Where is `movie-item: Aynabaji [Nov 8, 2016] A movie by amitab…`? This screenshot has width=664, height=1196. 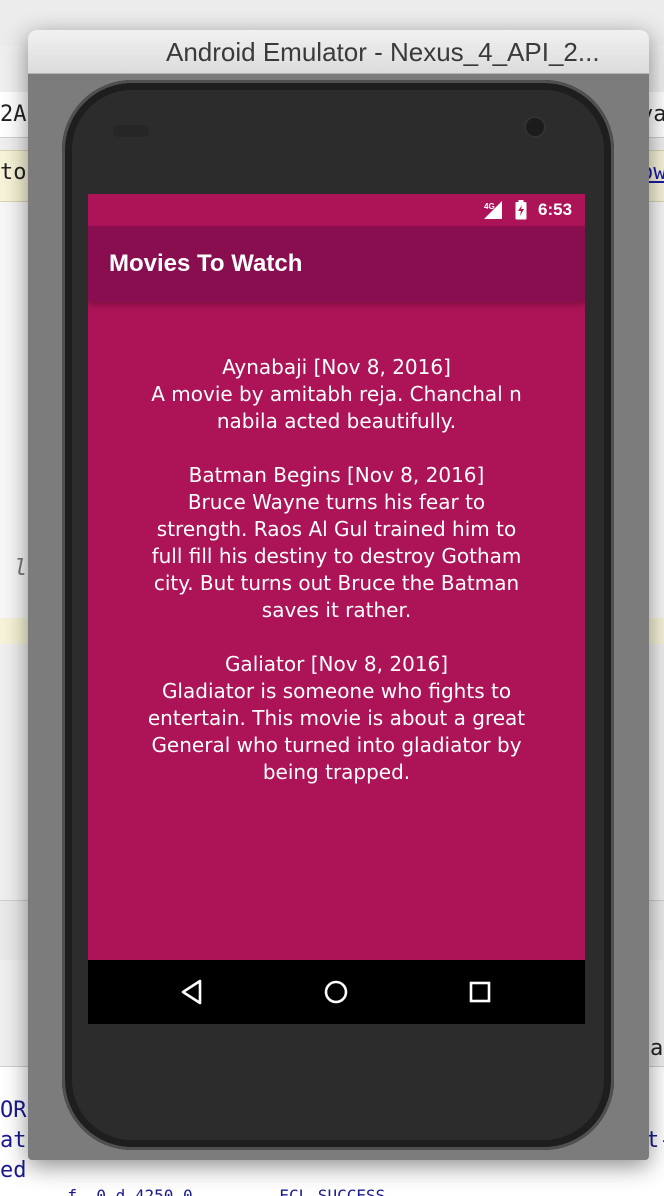 movie-item: Aynabaji [Nov 8, 2016] A movie by amitab… is located at coordinates (336, 394).